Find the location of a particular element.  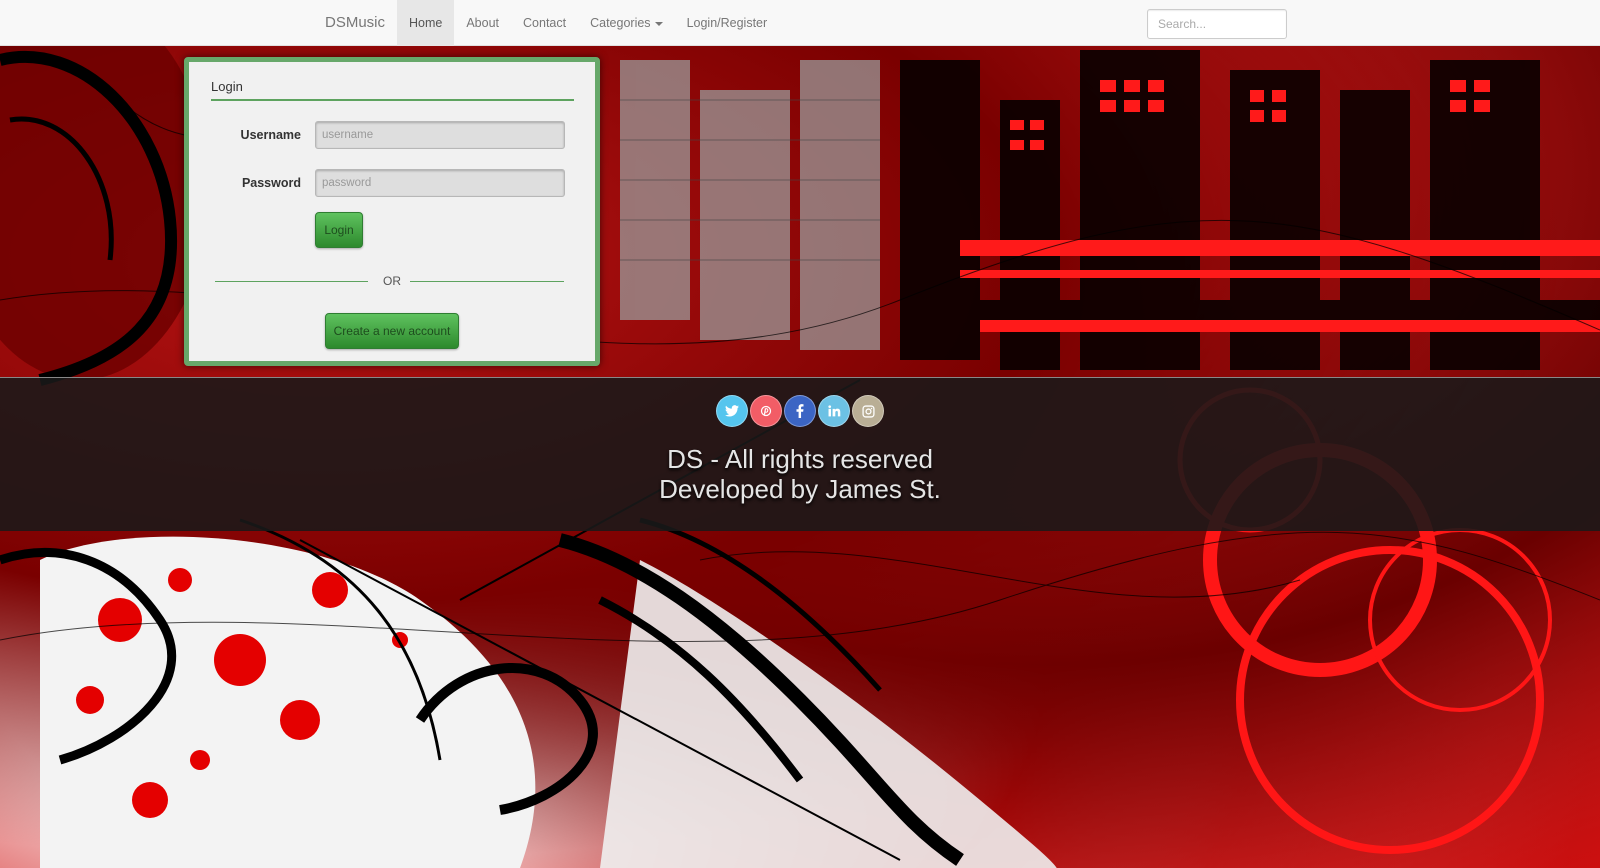

social-links is located at coordinates (800, 411).